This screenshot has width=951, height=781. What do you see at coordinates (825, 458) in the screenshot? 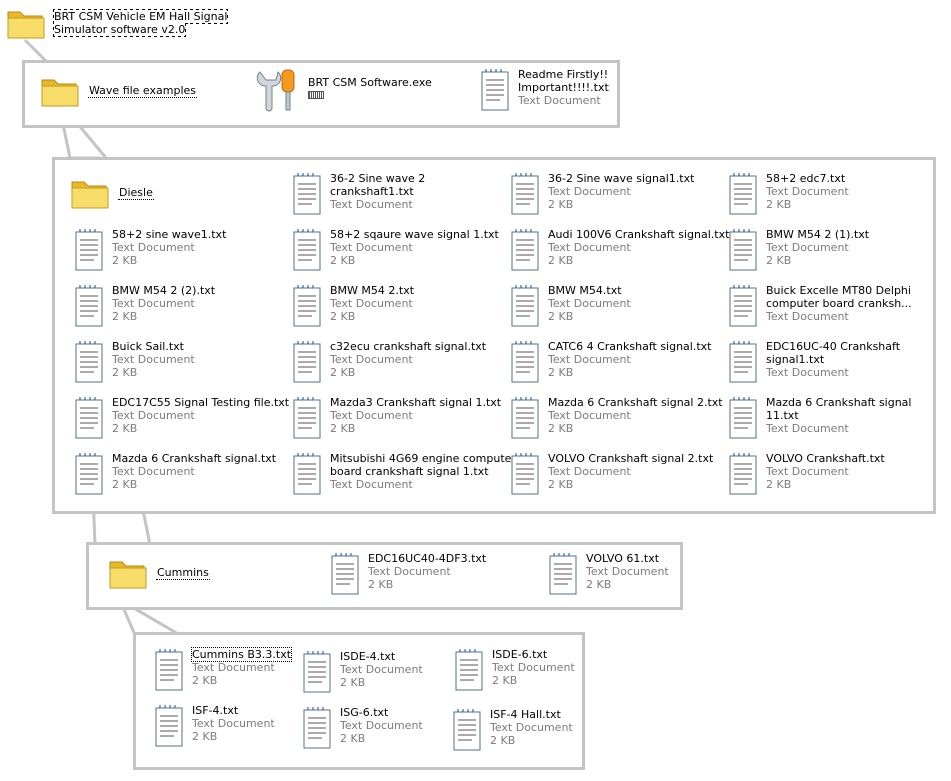
I see `file-name: VOLVO Crankshaft.txt` at bounding box center [825, 458].